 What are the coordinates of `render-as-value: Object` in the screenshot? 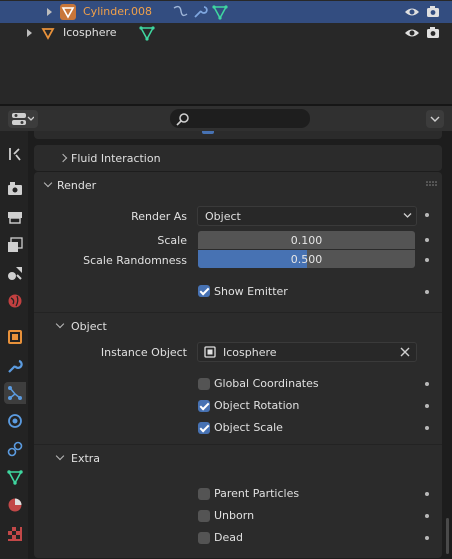 It's located at (223, 216).